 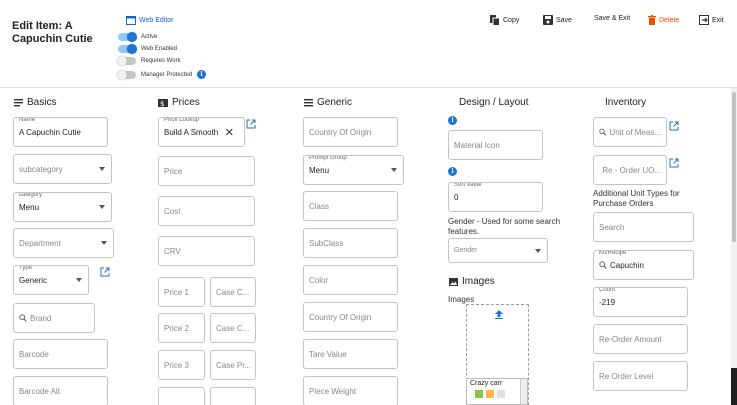 I want to click on price-lookup-field: Price Lookup Build A Smooth ✕, so click(x=201, y=132).